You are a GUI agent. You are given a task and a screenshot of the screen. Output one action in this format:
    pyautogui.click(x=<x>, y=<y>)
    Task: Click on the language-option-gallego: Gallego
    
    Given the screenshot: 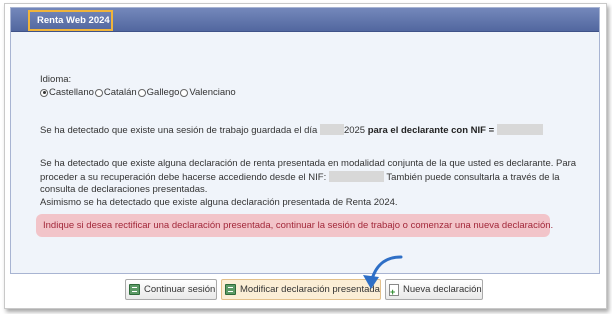 What is the action you would take?
    pyautogui.click(x=158, y=92)
    